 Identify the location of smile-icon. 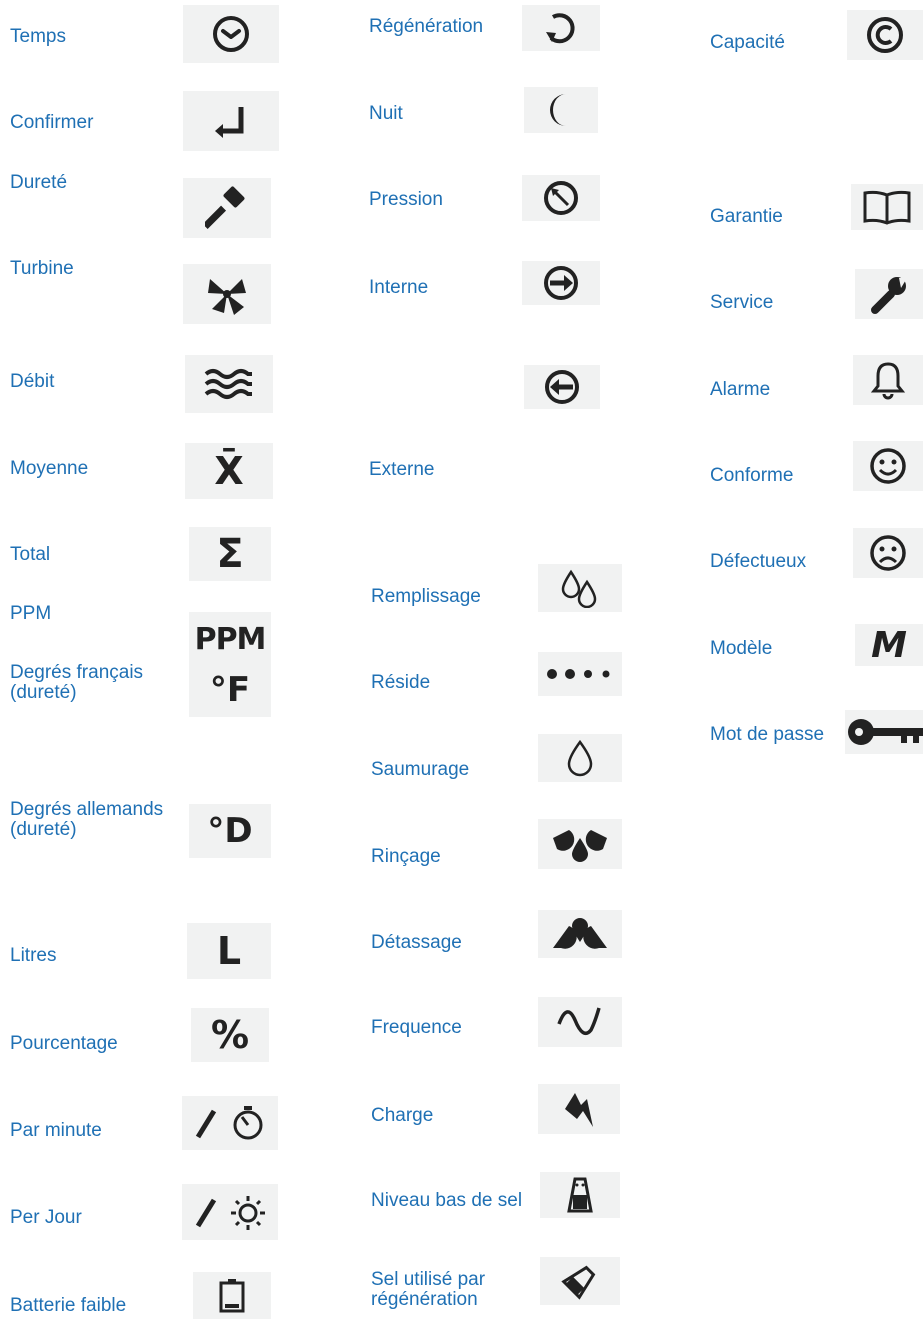
(888, 466).